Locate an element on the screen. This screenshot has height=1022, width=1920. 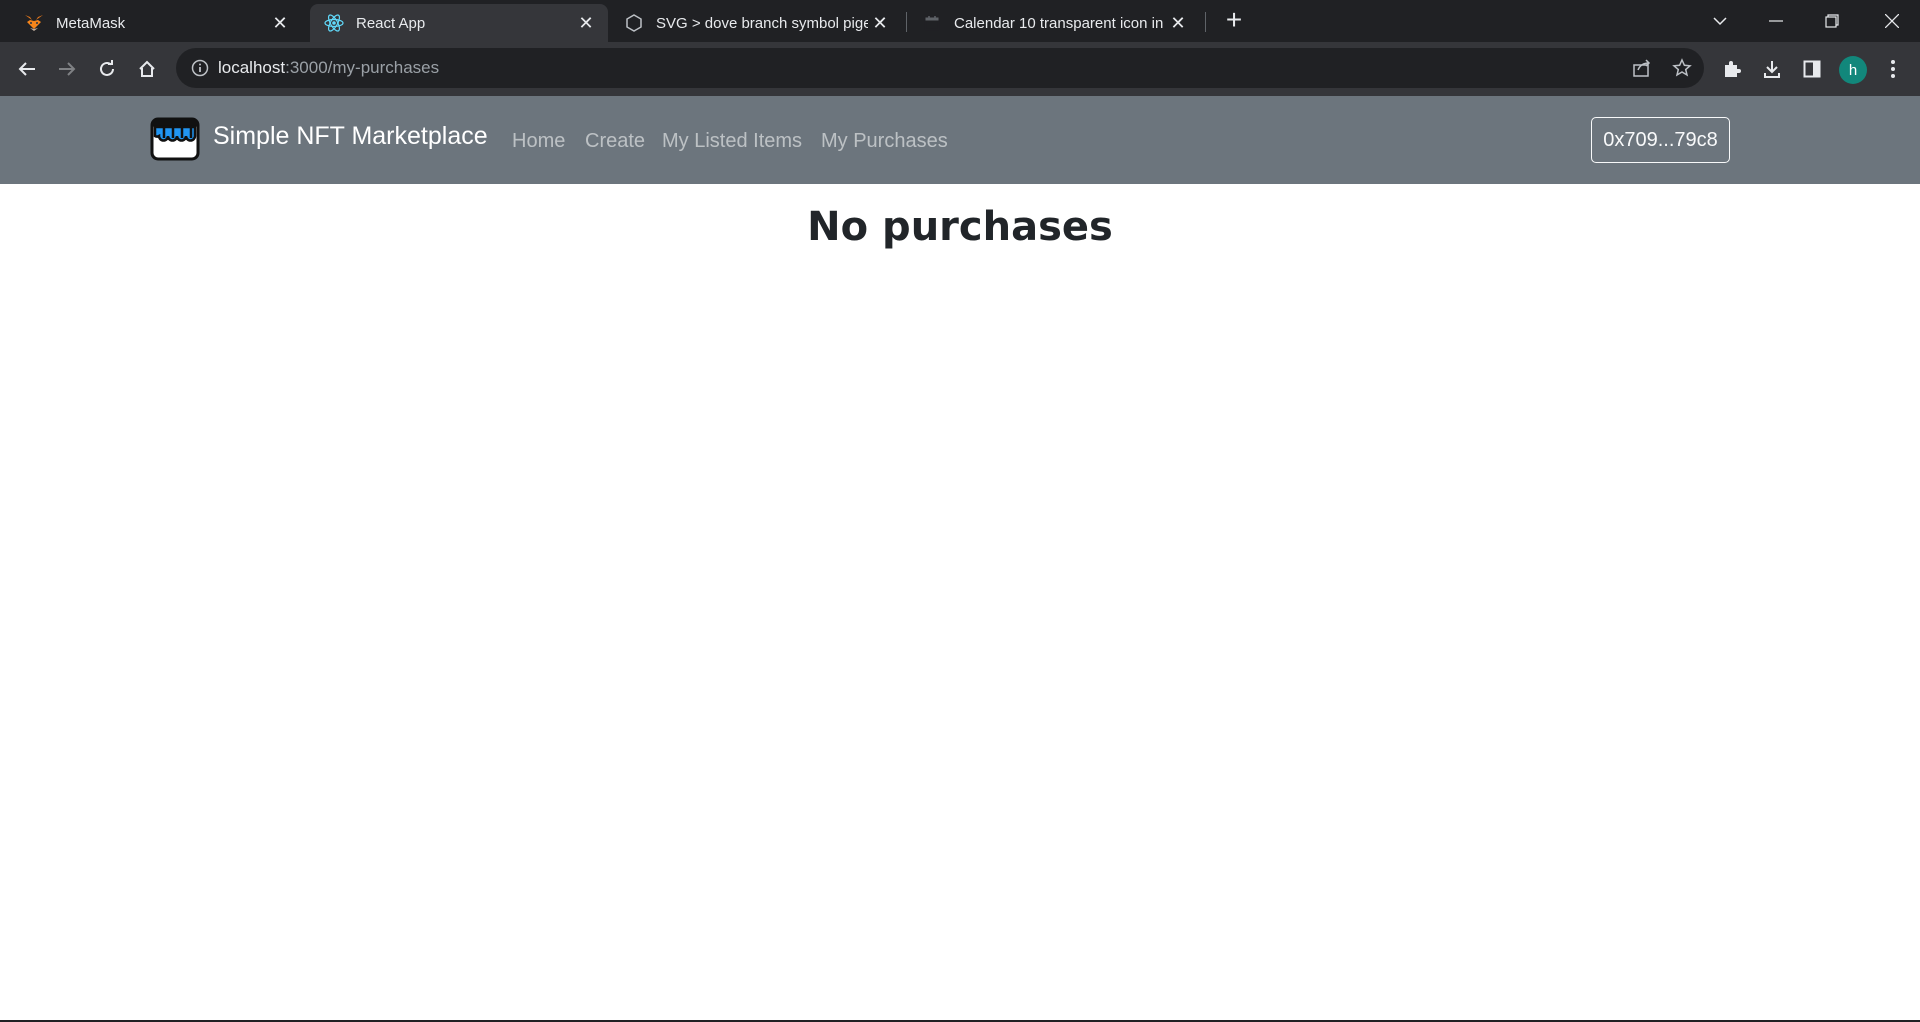
nav-link-home: Home is located at coordinates (538, 141).